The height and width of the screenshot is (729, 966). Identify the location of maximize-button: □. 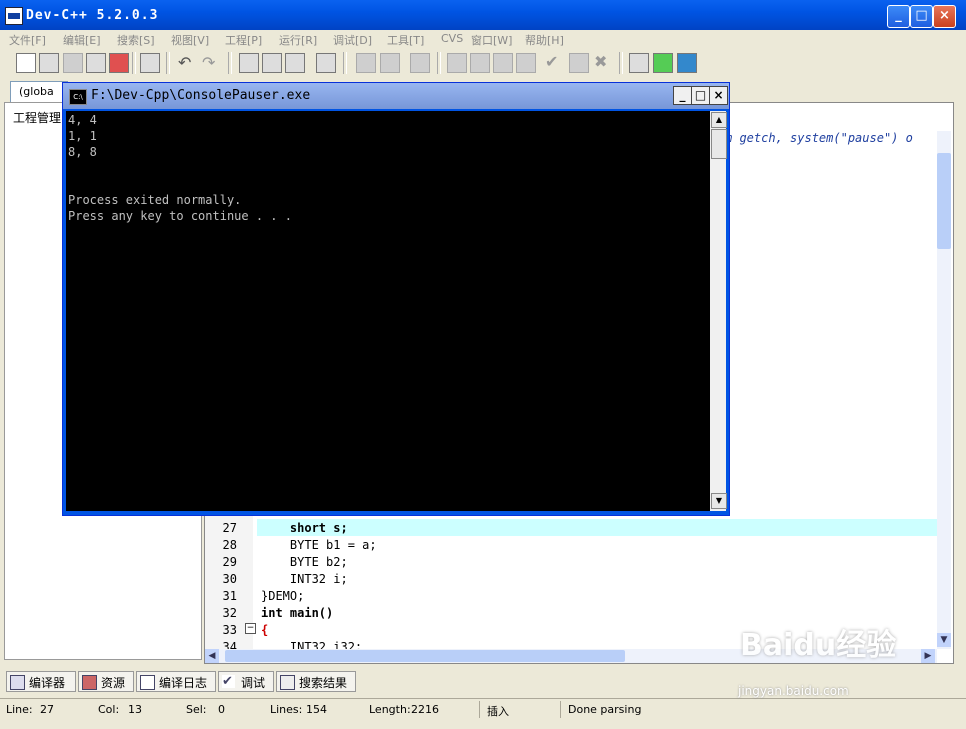
(921, 16).